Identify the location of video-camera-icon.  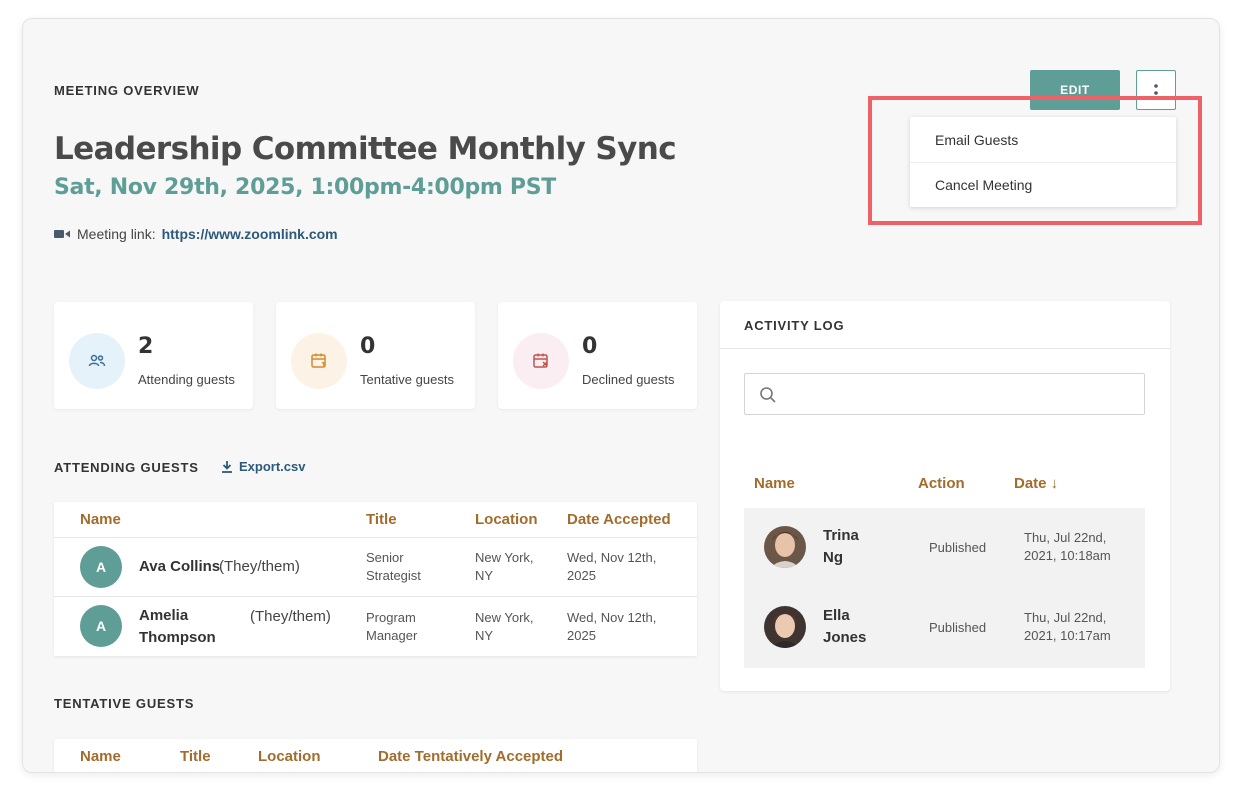
(62, 234).